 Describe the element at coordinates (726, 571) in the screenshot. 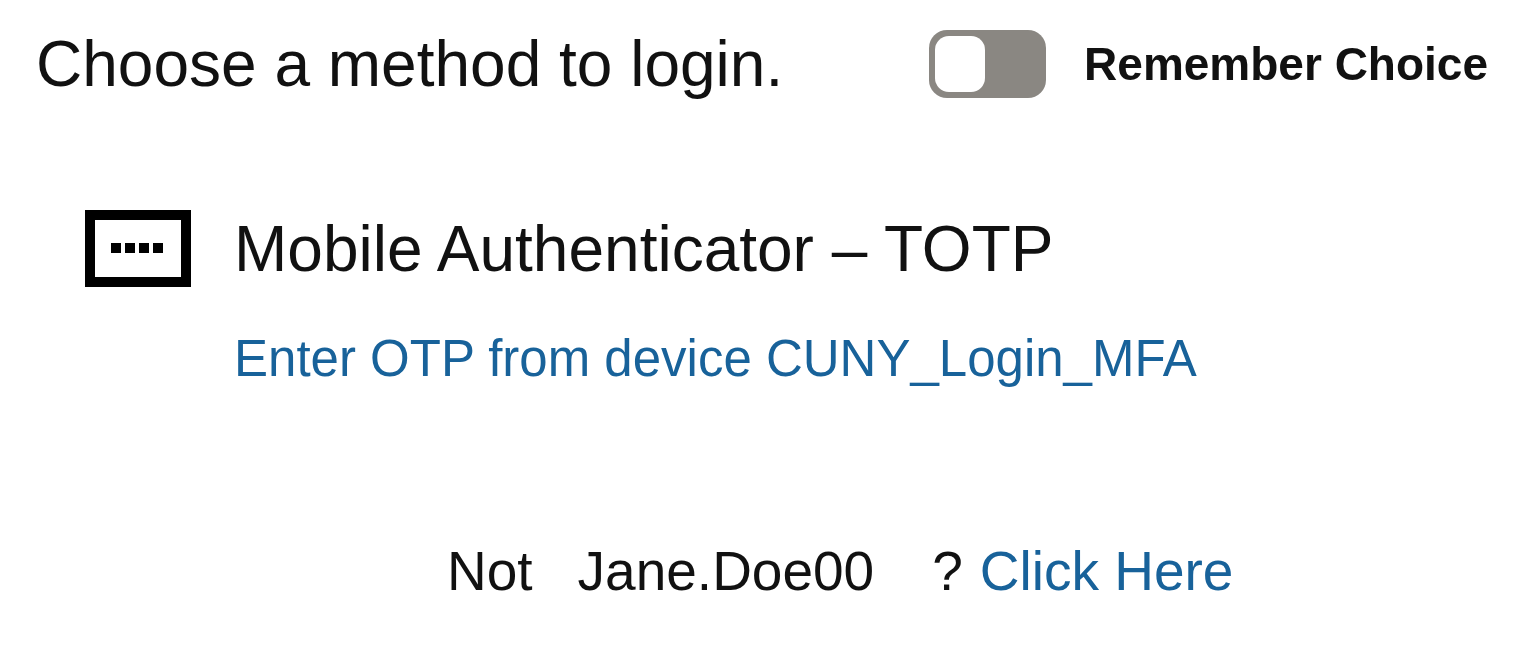

I see `username-text: Jane.Doe00` at that location.